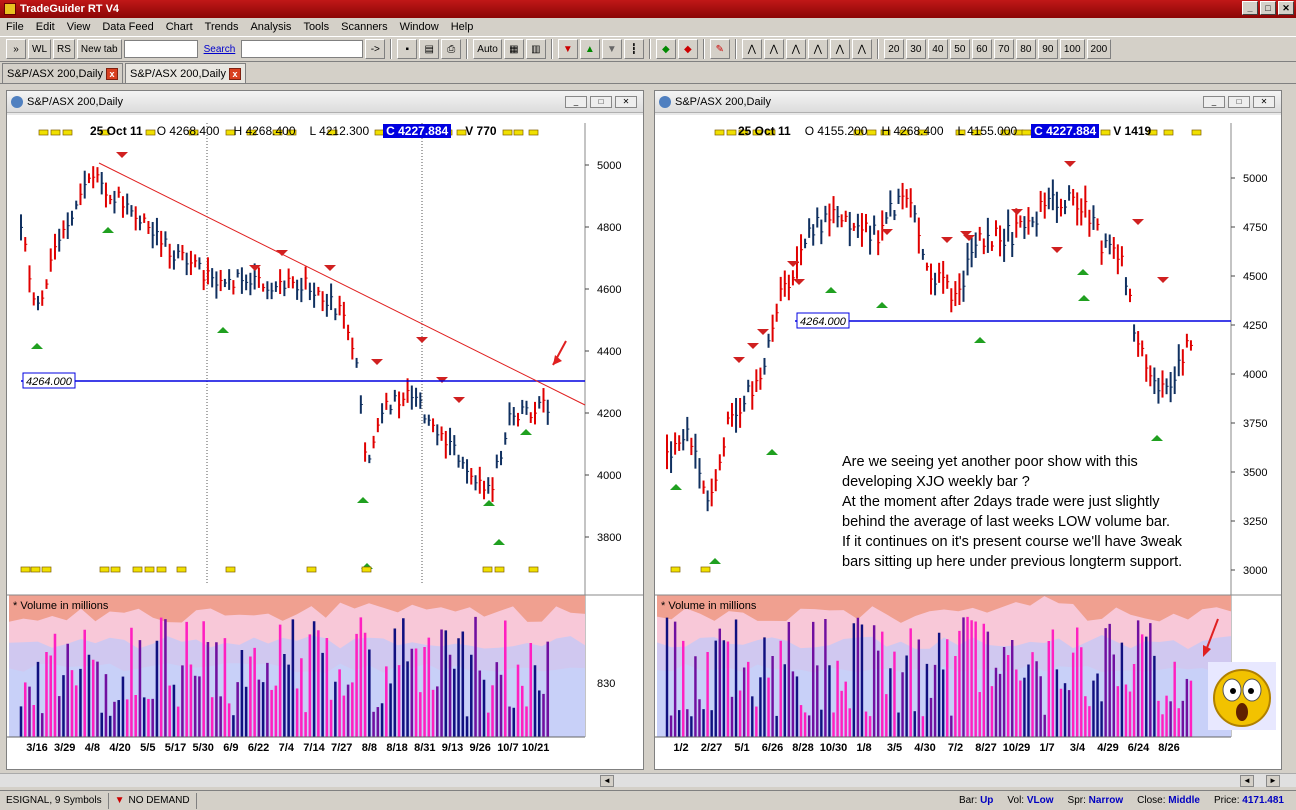 Image resolution: width=1296 pixels, height=810 pixels. What do you see at coordinates (687, 49) in the screenshot?
I see `markers-red-icon: ◆` at bounding box center [687, 49].